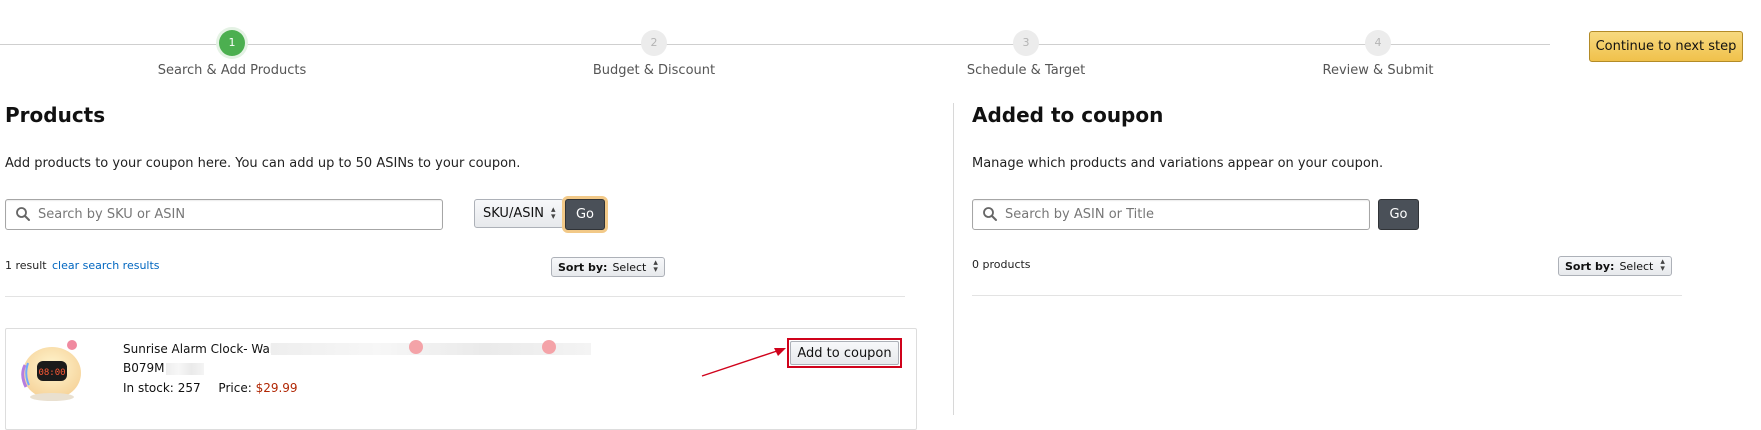 This screenshot has width=1761, height=430. I want to click on step-number: 2, so click(654, 43).